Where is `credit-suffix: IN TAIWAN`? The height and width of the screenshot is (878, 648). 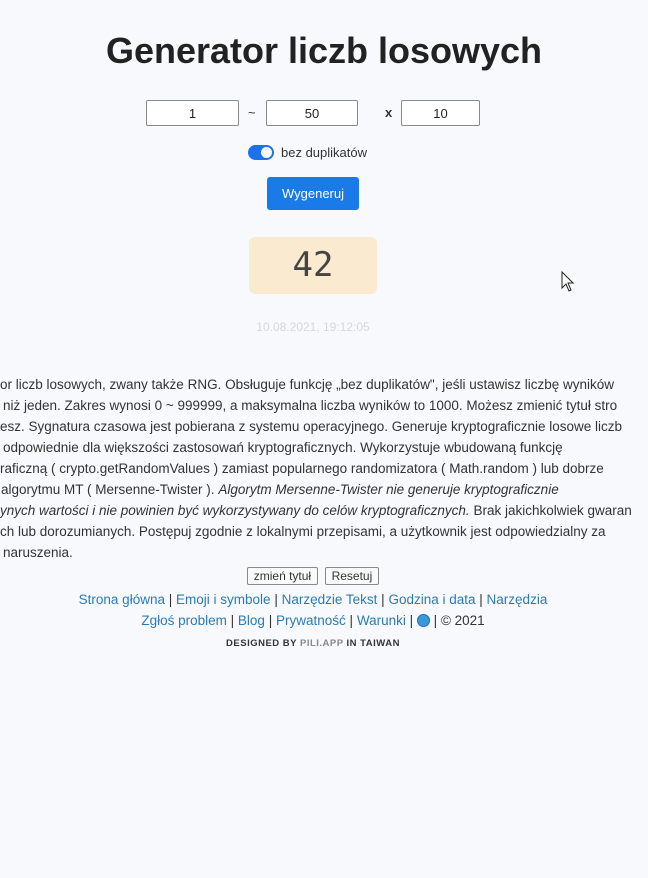
credit-suffix: IN TAIWAN is located at coordinates (373, 643).